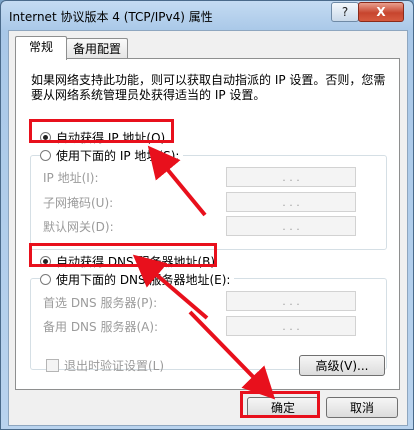 This screenshot has height=430, width=414. Describe the element at coordinates (78, 227) in the screenshot. I see `default-gateway-label: 默认网关(D):` at that location.